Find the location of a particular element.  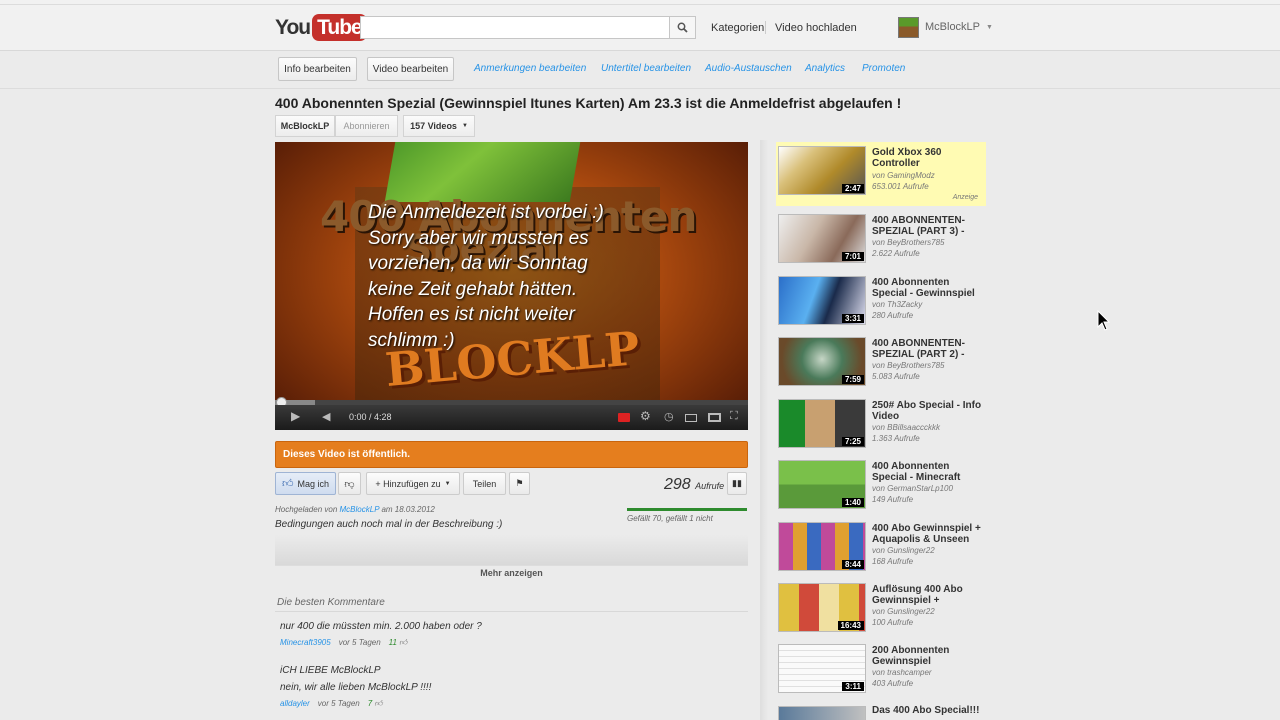

comments-heading: Die besten Kommentare is located at coordinates (331, 602).